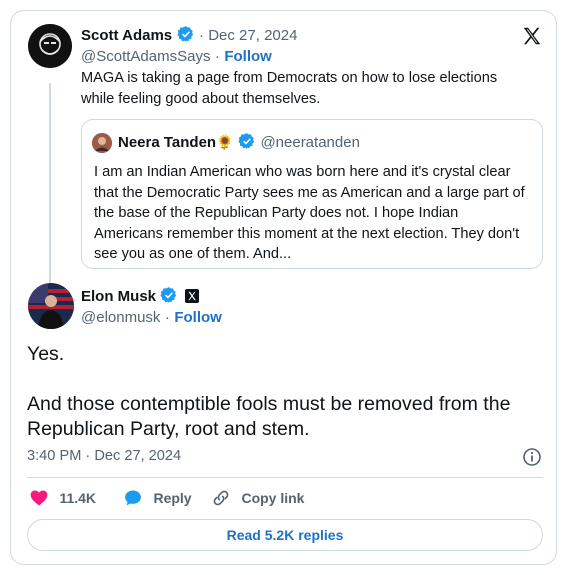 This screenshot has width=565, height=575. I want to click on follow-main-button: Follow, so click(198, 317).